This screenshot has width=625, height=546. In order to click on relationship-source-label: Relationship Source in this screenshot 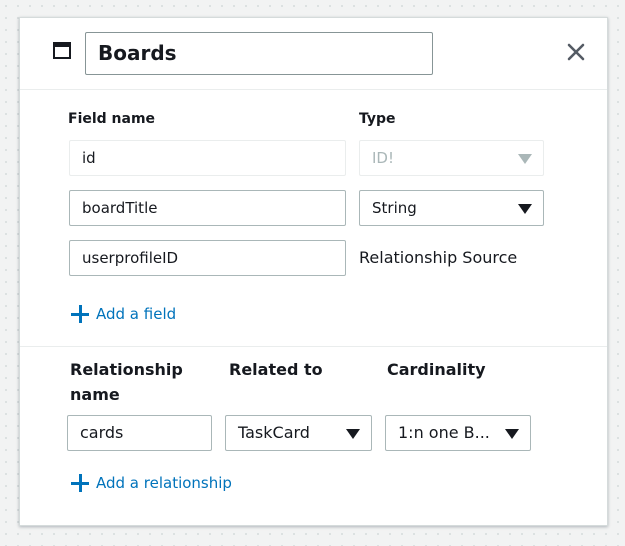, I will do `click(438, 257)`.